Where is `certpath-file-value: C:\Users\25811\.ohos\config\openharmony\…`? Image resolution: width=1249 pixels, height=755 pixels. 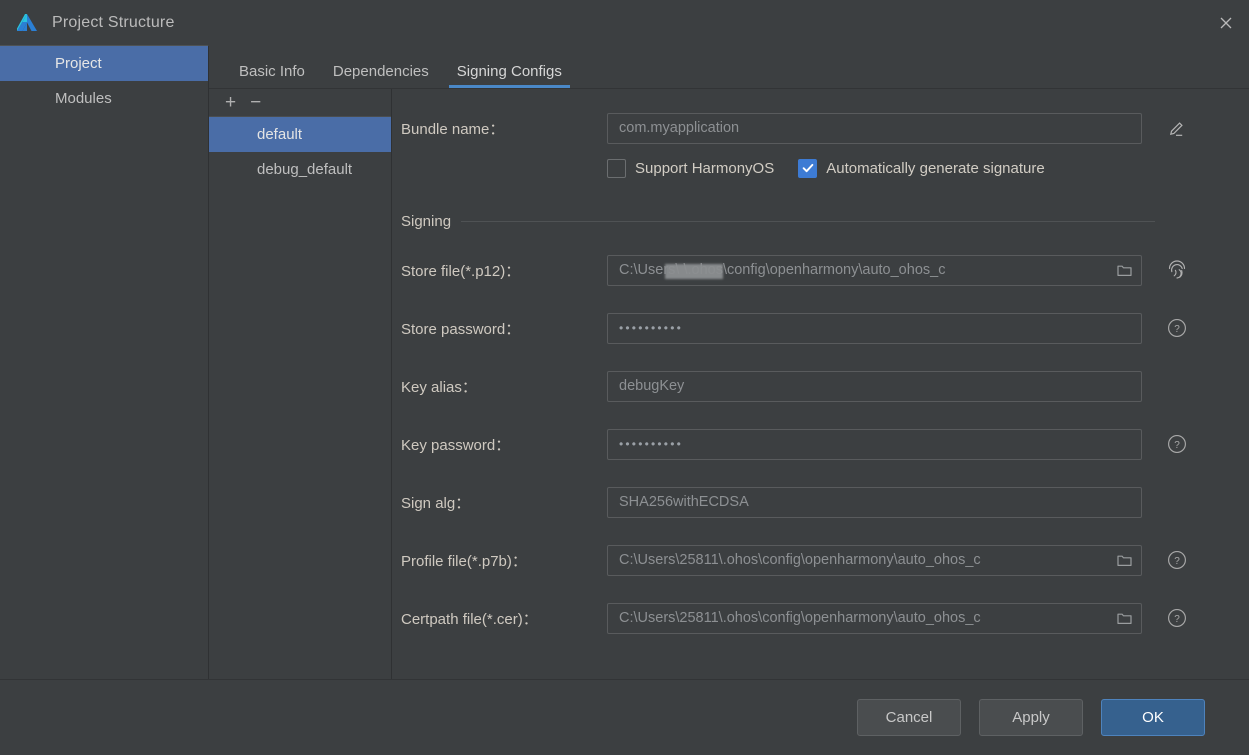
certpath-file-value: C:\Users\25811\.ohos\config\openharmony\… is located at coordinates (800, 618).